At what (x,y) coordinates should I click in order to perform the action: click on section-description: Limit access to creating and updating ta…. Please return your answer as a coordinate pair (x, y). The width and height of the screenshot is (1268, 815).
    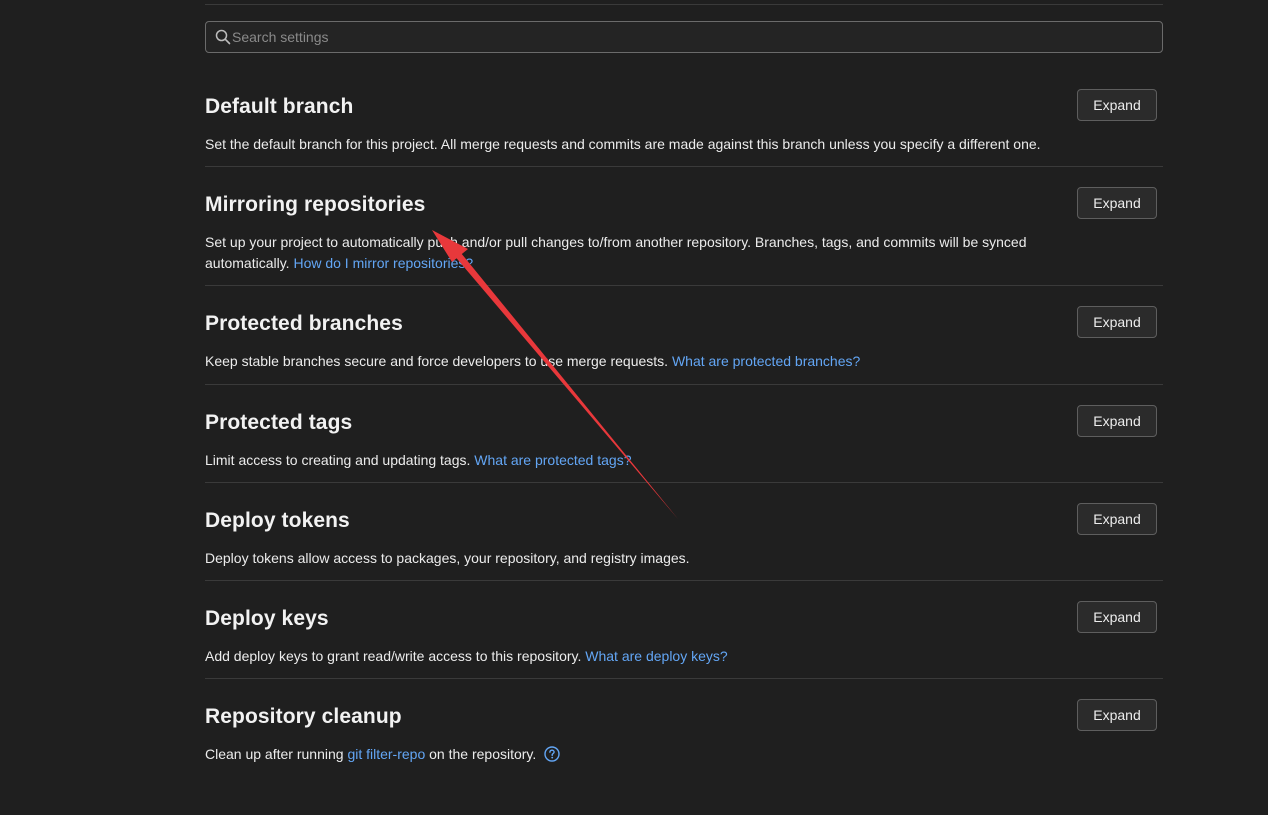
    Looking at the image, I should click on (625, 460).